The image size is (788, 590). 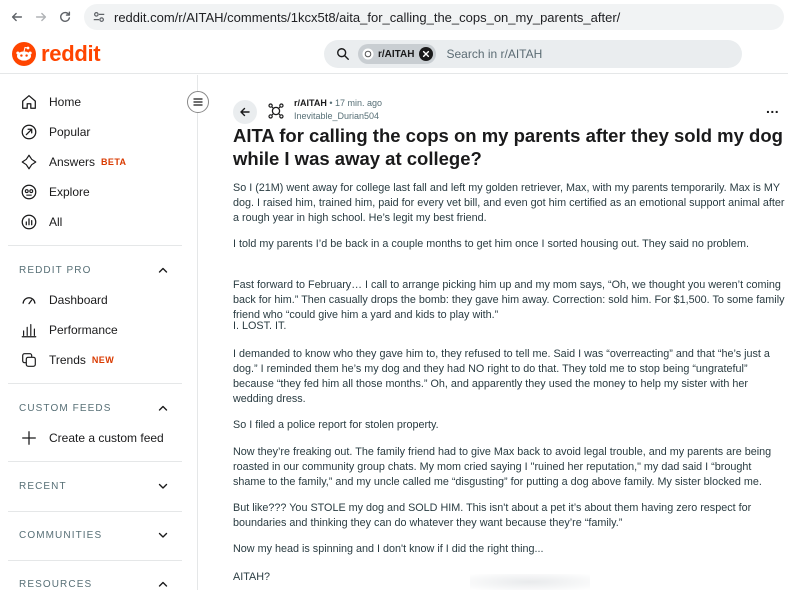 What do you see at coordinates (368, 54) in the screenshot?
I see `subreddit-chip-icon` at bounding box center [368, 54].